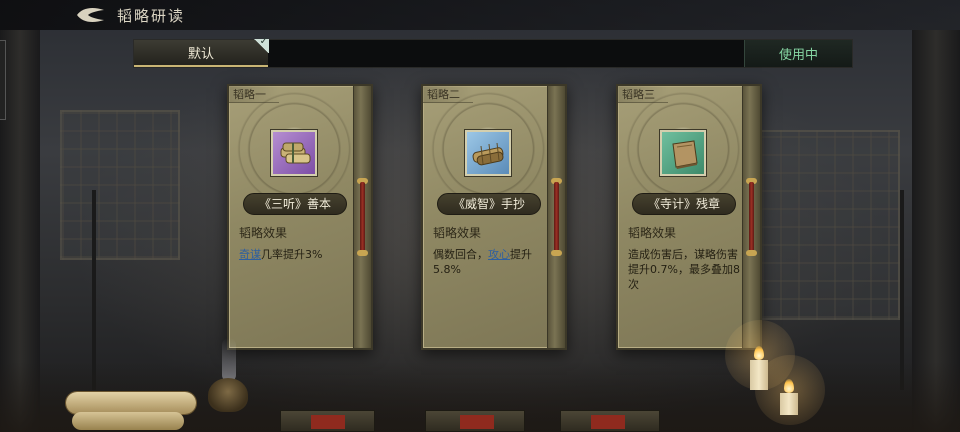 The height and width of the screenshot is (432, 960). I want to click on card-slot-tag: 韬略二, so click(448, 94).